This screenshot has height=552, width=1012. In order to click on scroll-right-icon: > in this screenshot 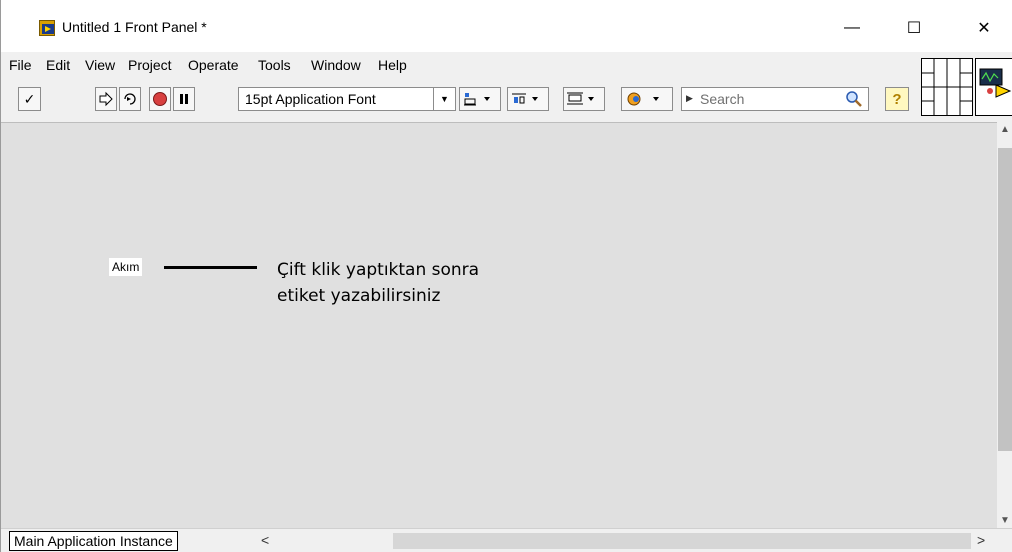, I will do `click(981, 540)`.